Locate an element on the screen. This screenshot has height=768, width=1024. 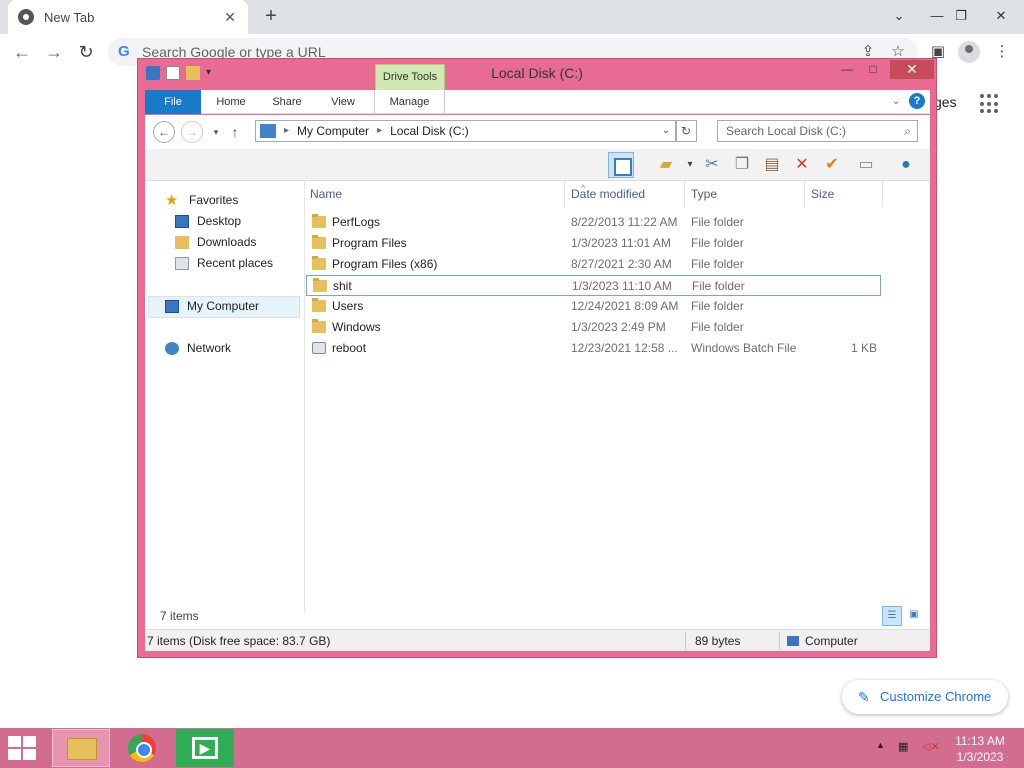
chrome-menu-icon: ⋮ is located at coordinates (1002, 52).